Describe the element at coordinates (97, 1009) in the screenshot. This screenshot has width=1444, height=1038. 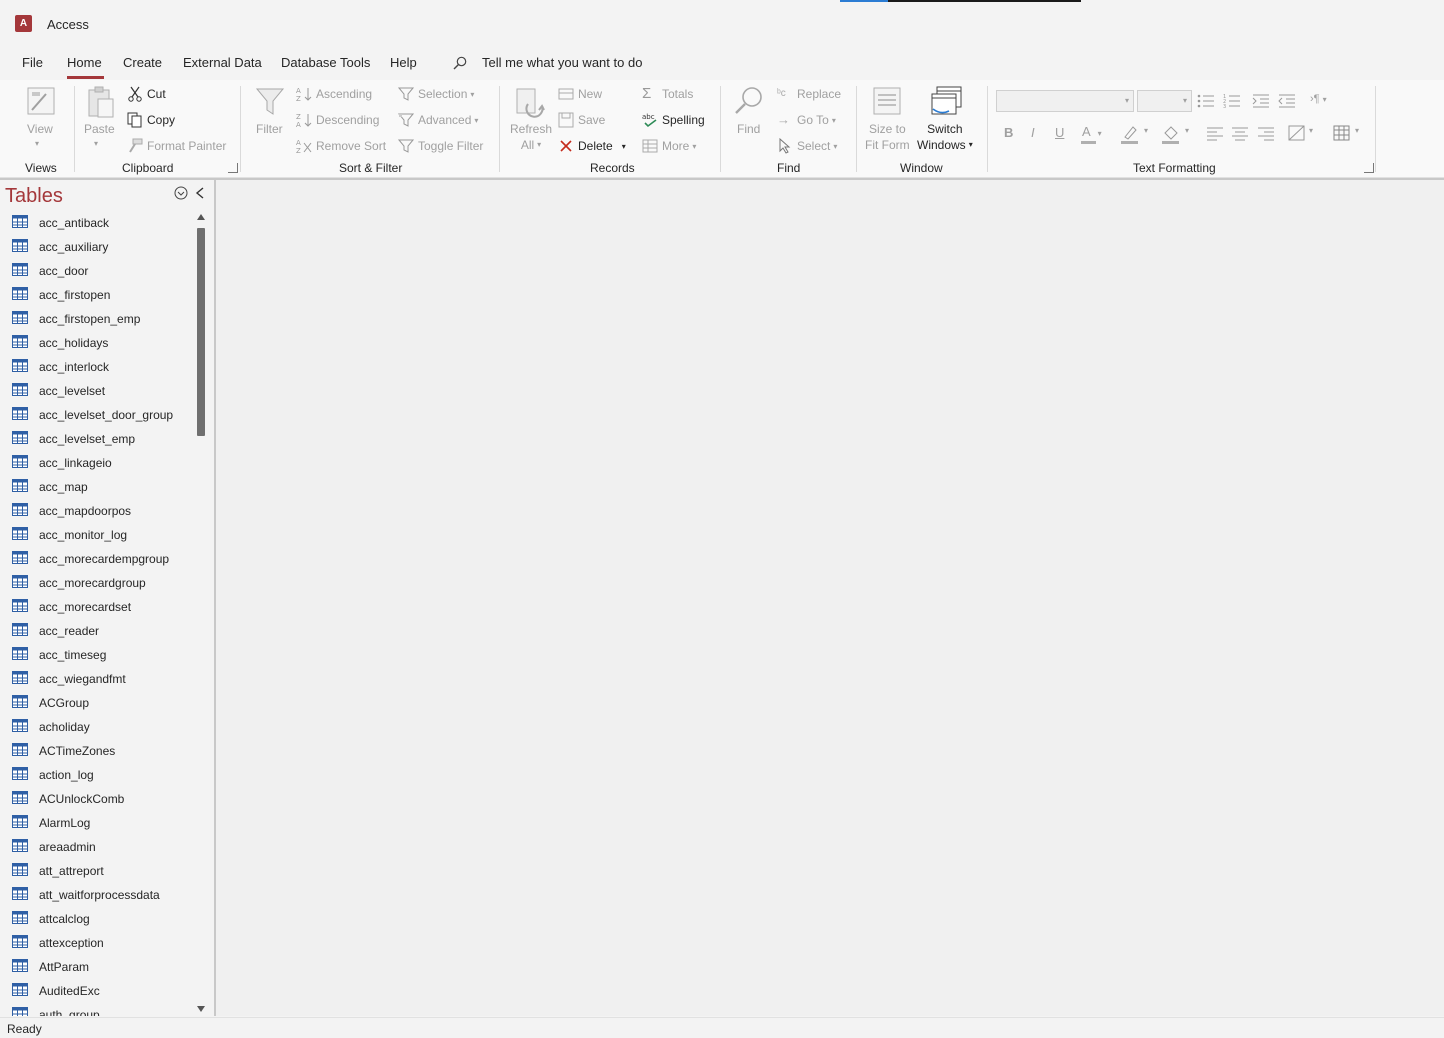
I see `table-list-item: auth_group` at that location.